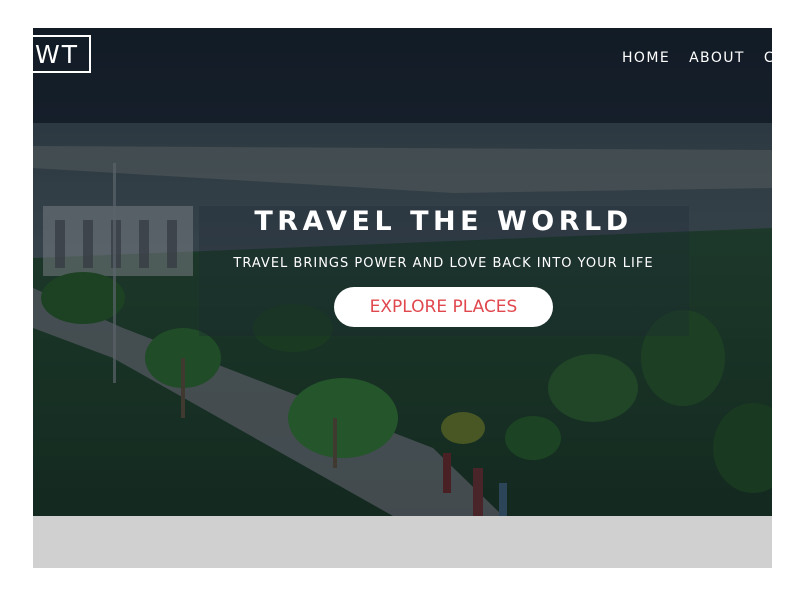  Describe the element at coordinates (717, 58) in the screenshot. I see `nav-item-about: ABOUT` at that location.